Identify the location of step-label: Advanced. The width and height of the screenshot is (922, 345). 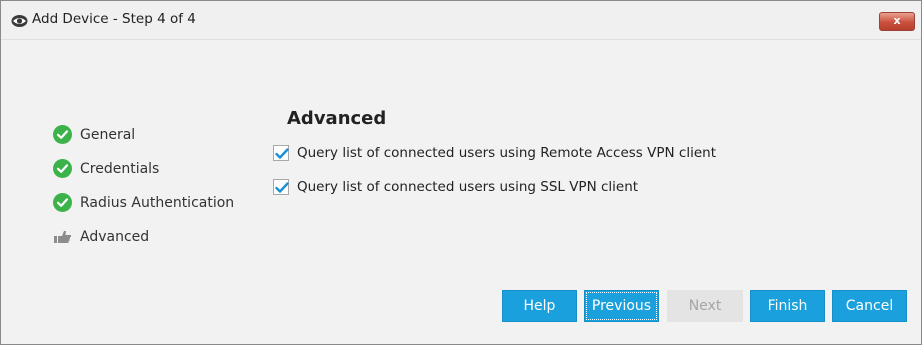
(115, 237).